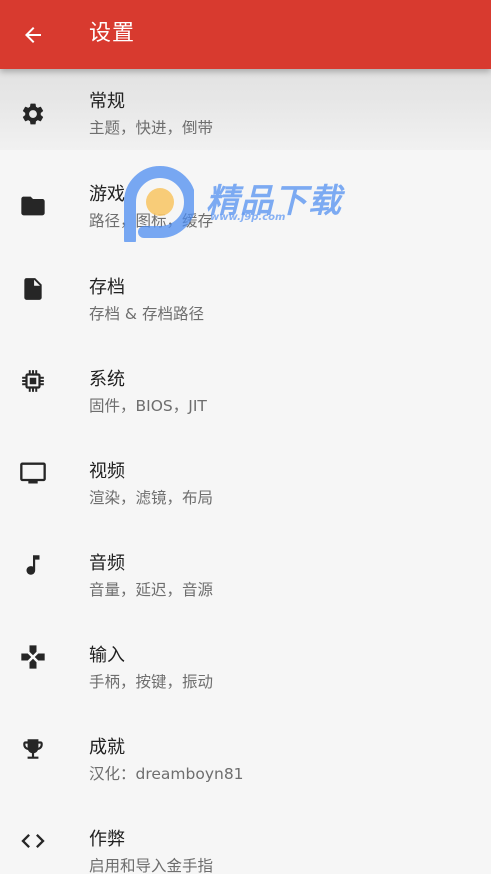  I want to click on settings-item-achievements: 成就 汉化：dreamboyn81, so click(245, 748).